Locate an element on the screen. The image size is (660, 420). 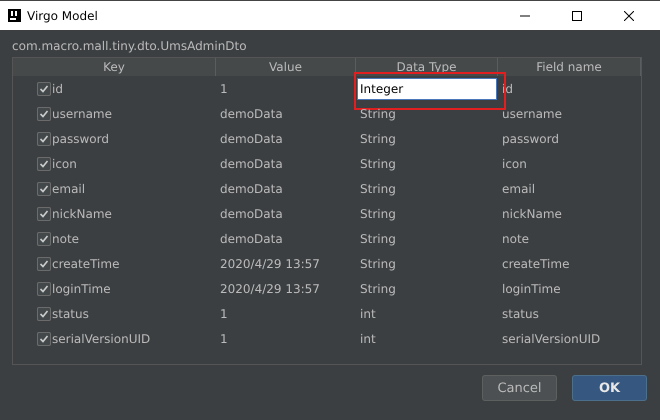
key-cell: nickName is located at coordinates (82, 213).